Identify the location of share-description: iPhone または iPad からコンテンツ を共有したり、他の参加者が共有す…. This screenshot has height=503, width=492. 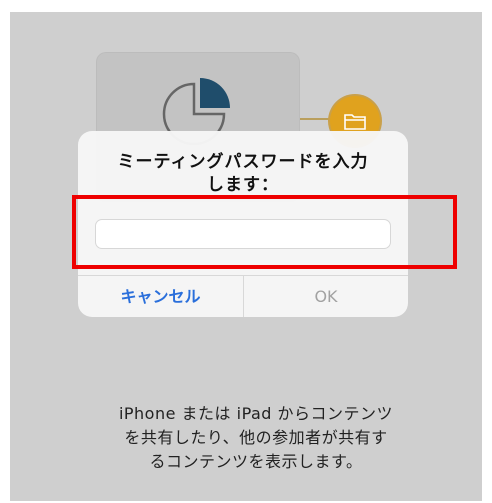
(256, 437).